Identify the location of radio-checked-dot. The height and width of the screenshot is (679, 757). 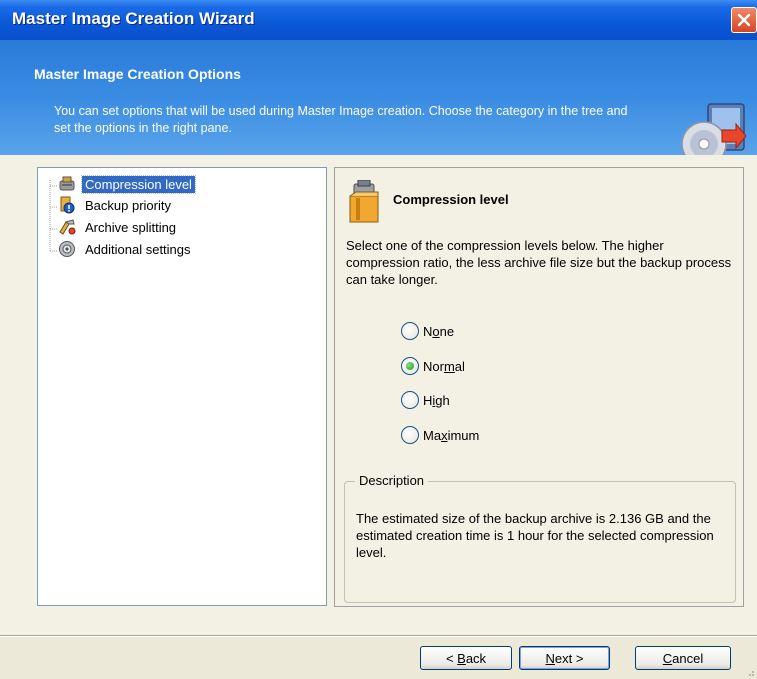
(410, 366).